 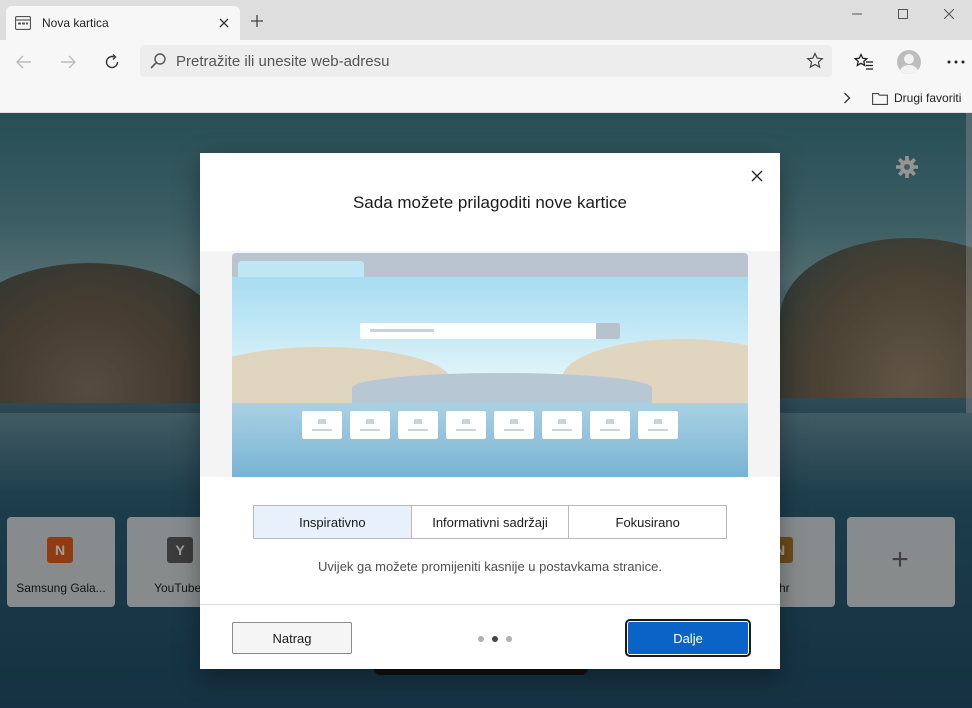 I want to click on profile-button, so click(x=909, y=62).